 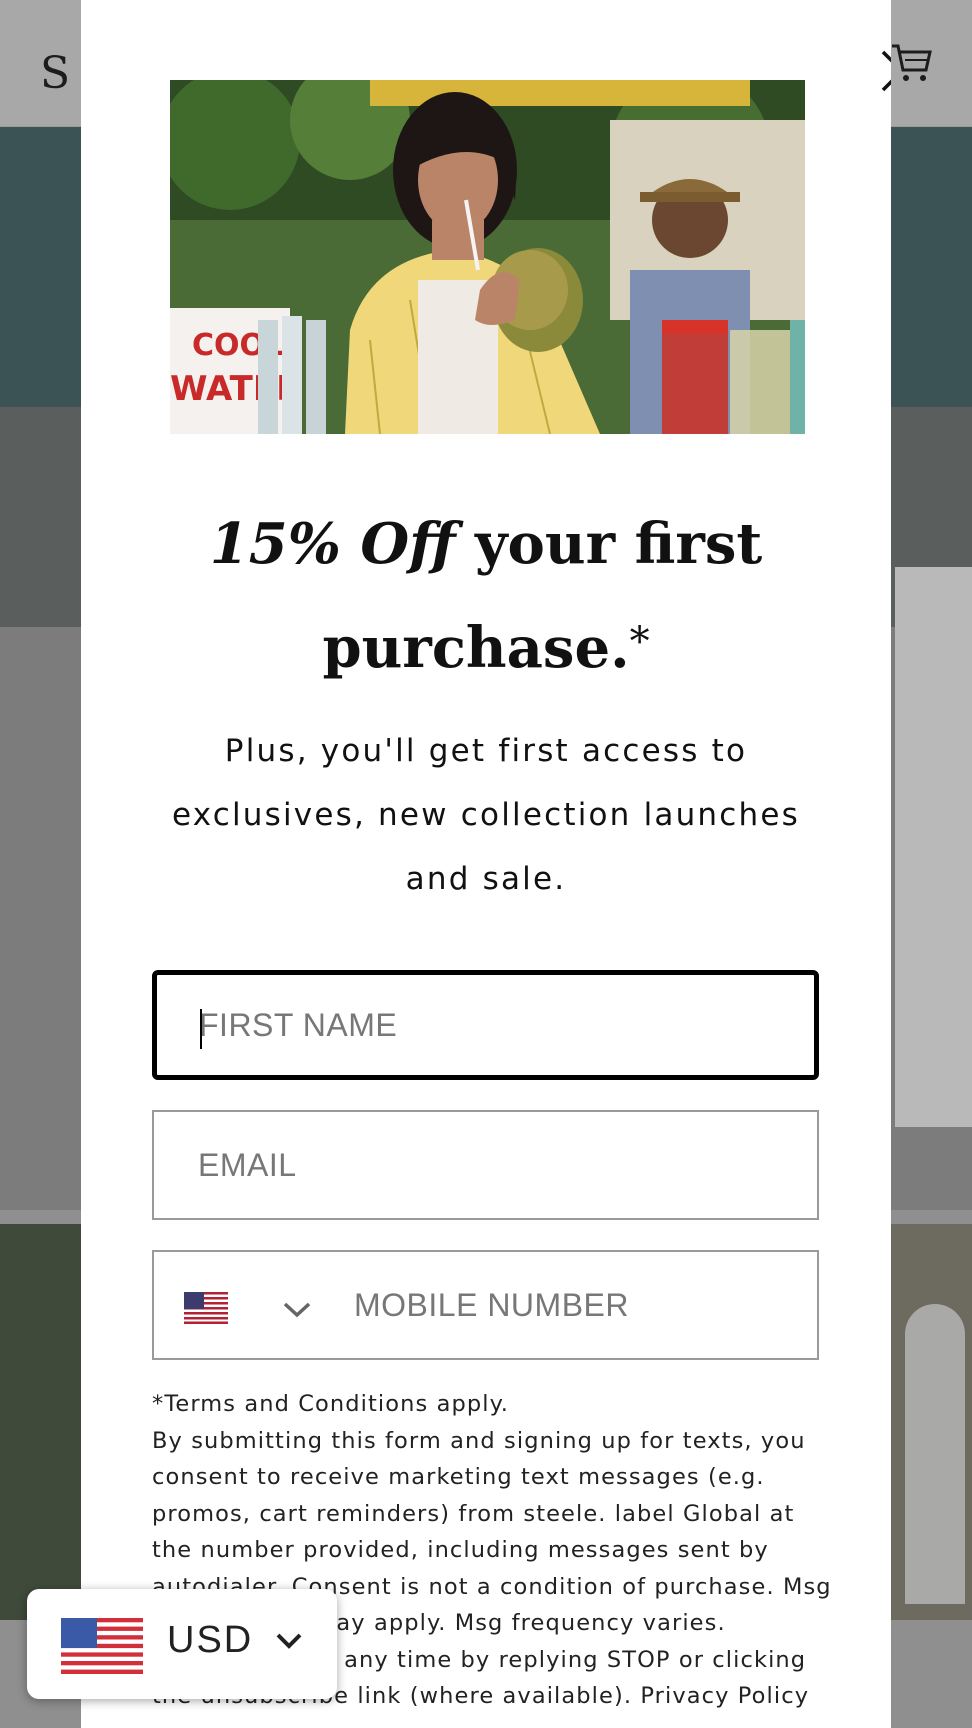 I want to click on terms-heading: *Terms and Conditions apply., so click(x=331, y=1404).